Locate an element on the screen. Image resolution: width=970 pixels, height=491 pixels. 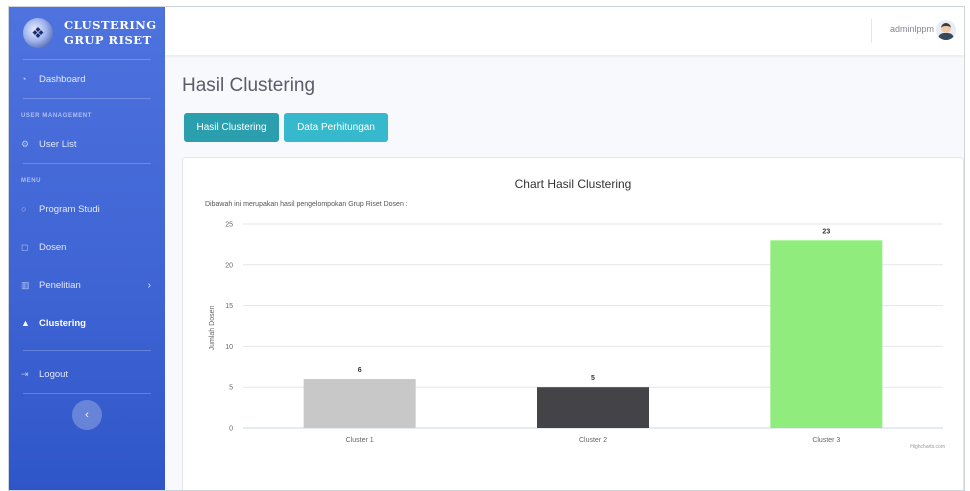
sidebar-item-label: Clustering is located at coordinates (62, 323).